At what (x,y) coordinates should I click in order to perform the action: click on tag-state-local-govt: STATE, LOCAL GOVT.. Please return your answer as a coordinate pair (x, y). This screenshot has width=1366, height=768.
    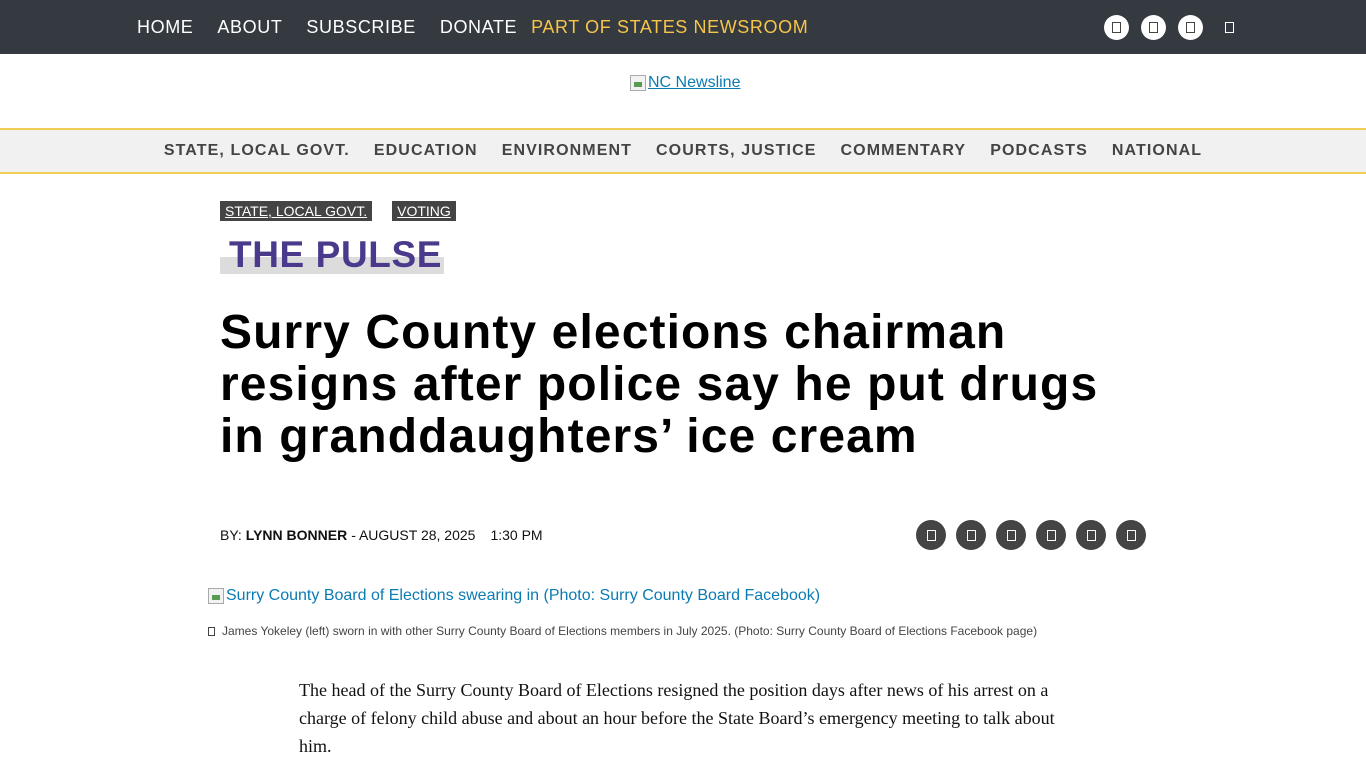
    Looking at the image, I should click on (296, 211).